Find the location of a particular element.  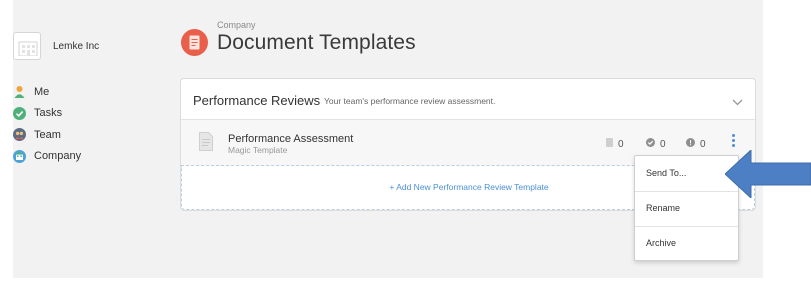

sidebar-item-me: Me is located at coordinates (47, 92).